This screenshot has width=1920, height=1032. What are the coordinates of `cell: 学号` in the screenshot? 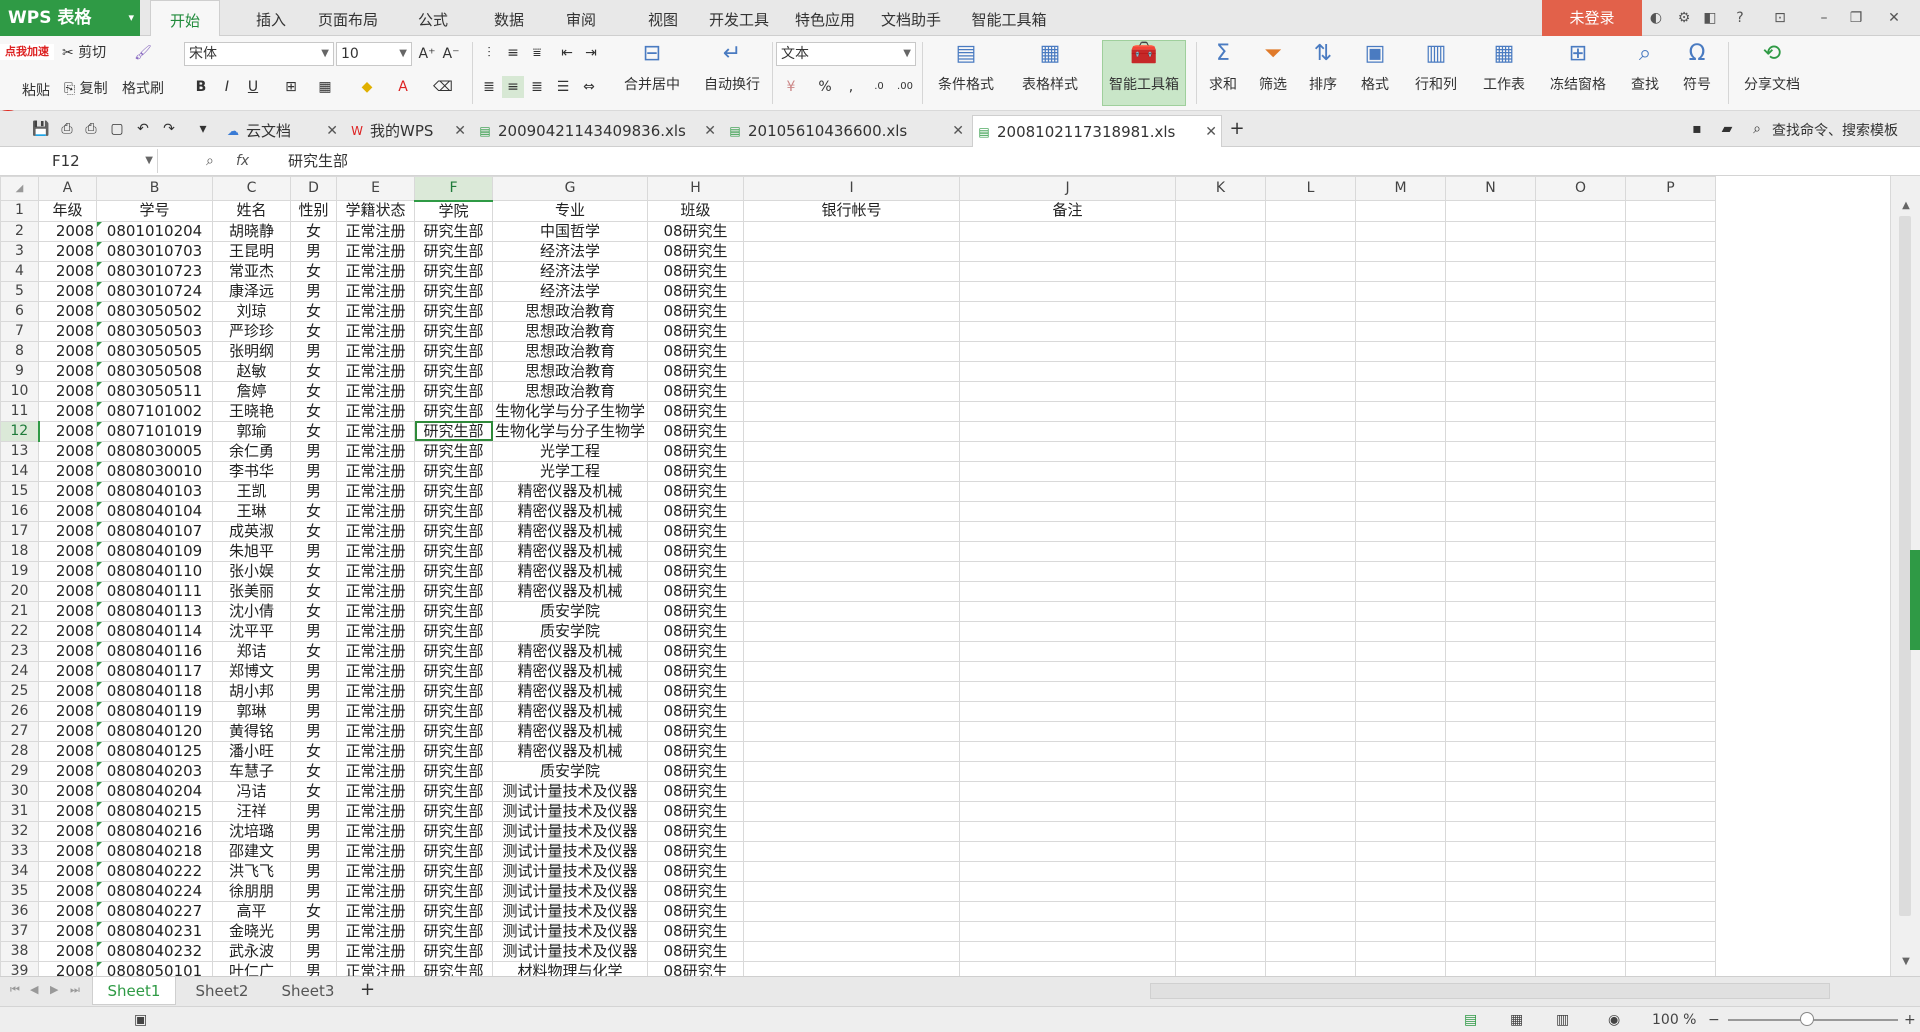 It's located at (154, 211).